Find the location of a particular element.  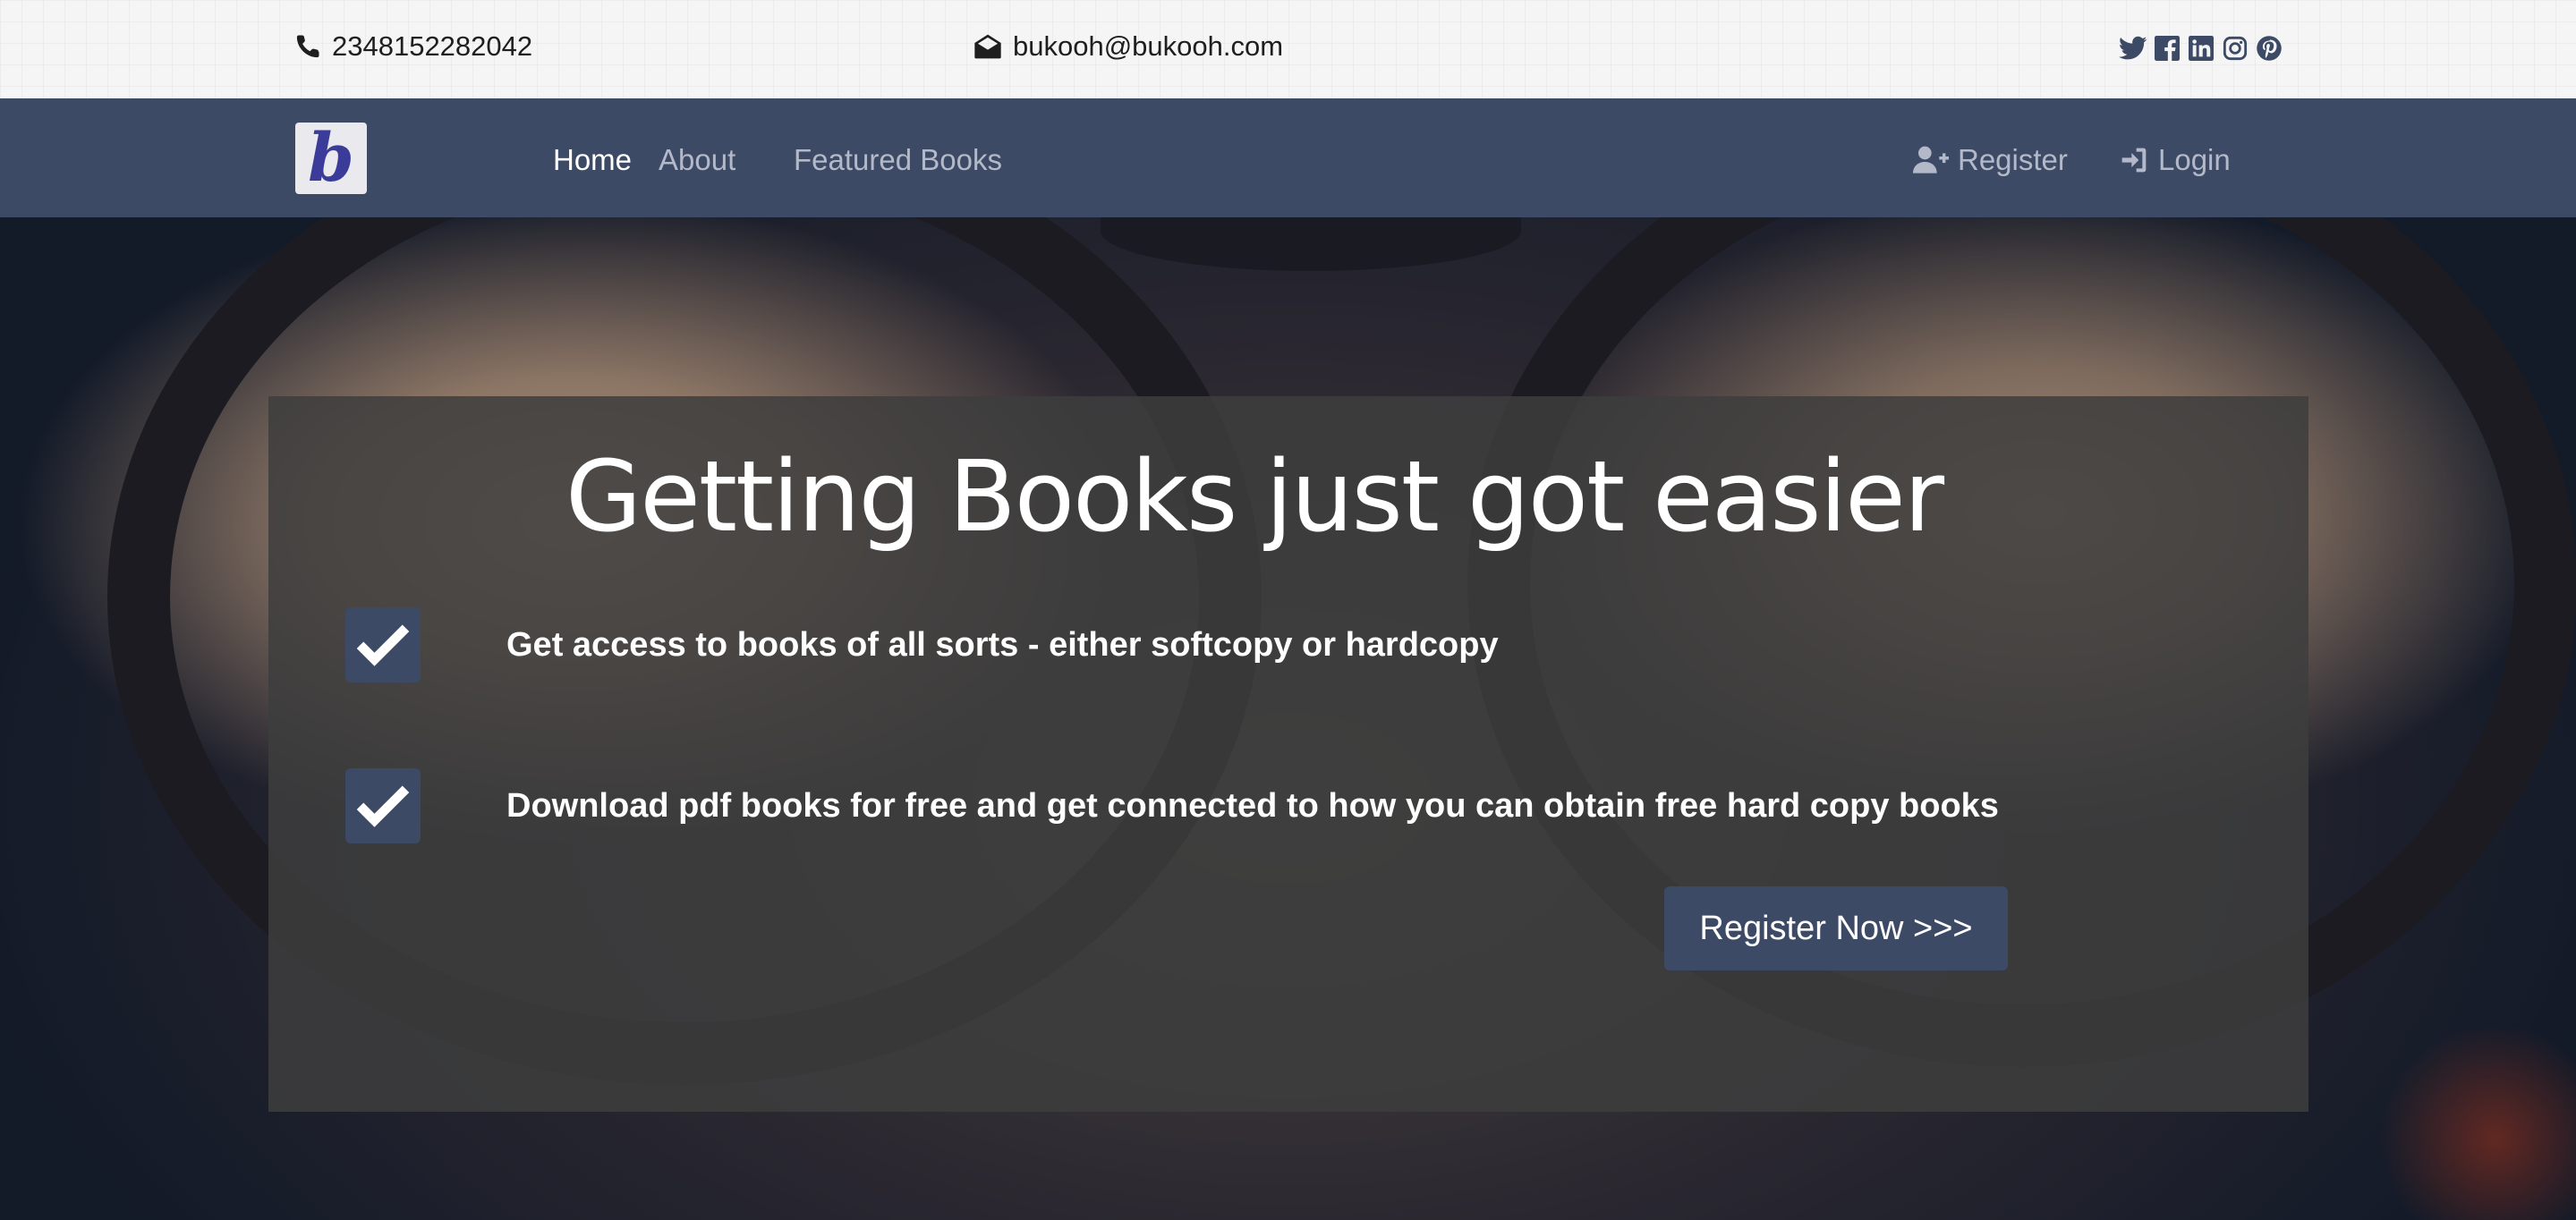

email-contact: bukooh@bukooh.com is located at coordinates (1128, 47).